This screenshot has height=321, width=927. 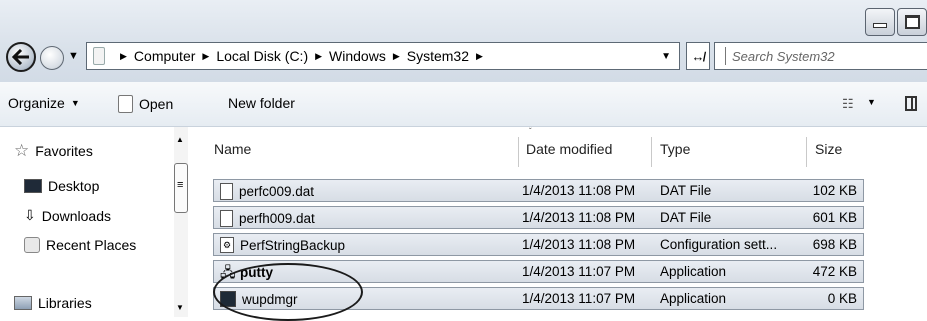 I want to click on scrollbar-thumb, so click(x=181, y=188).